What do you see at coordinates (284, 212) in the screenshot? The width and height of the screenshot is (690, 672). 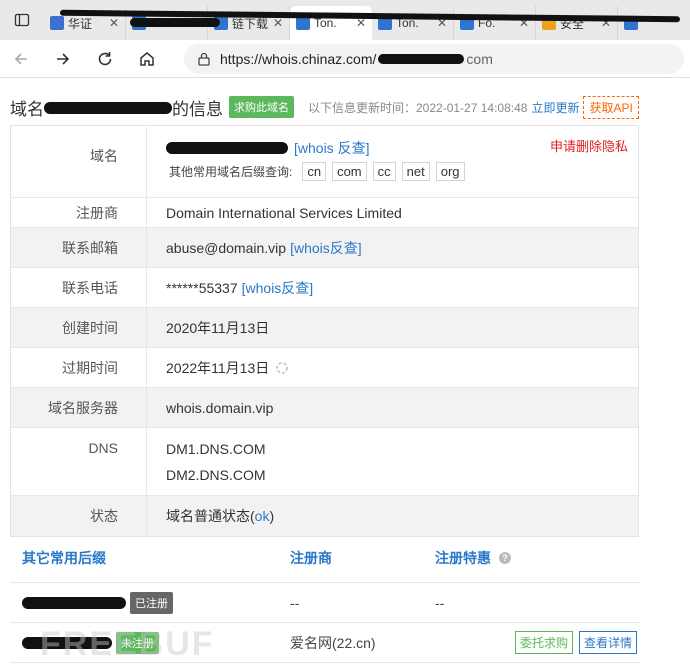 I see `value-registrar: Domain International Services Limited` at bounding box center [284, 212].